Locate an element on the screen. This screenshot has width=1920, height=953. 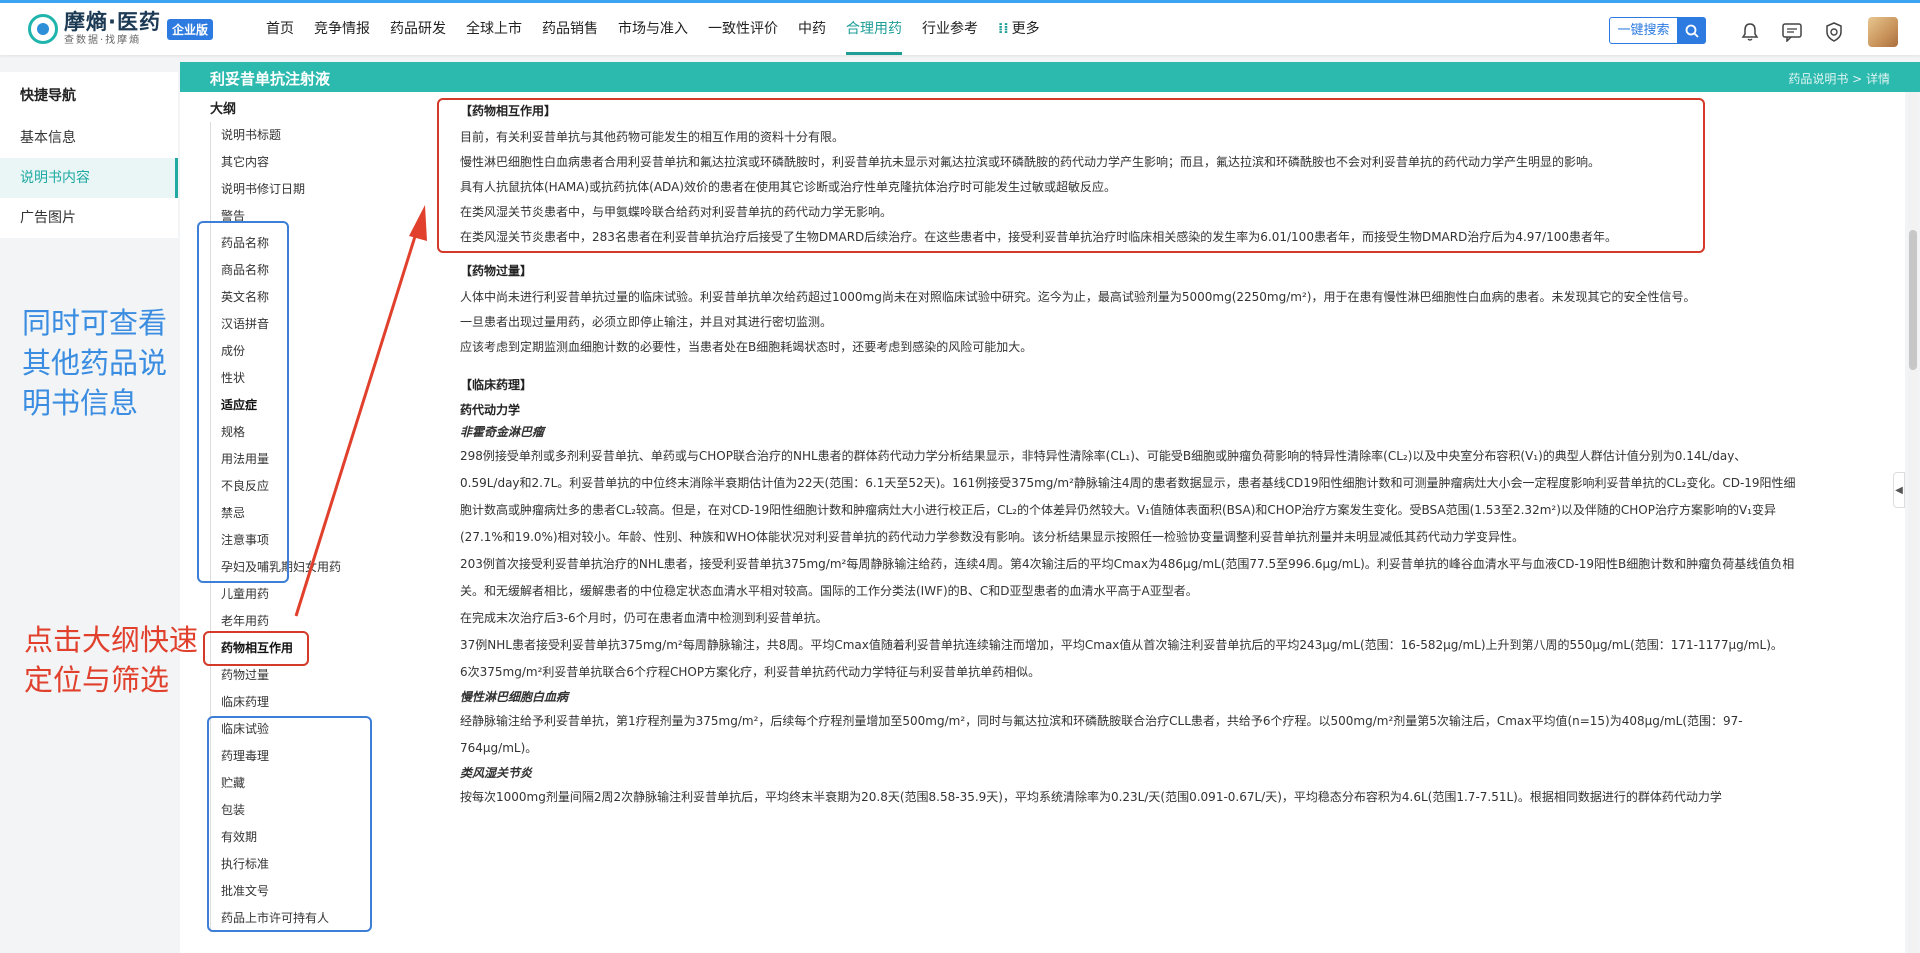
quick-nav-sidebar: 快捷导航 基本信息 说明书内容 广告图片 is located at coordinates (89, 155).